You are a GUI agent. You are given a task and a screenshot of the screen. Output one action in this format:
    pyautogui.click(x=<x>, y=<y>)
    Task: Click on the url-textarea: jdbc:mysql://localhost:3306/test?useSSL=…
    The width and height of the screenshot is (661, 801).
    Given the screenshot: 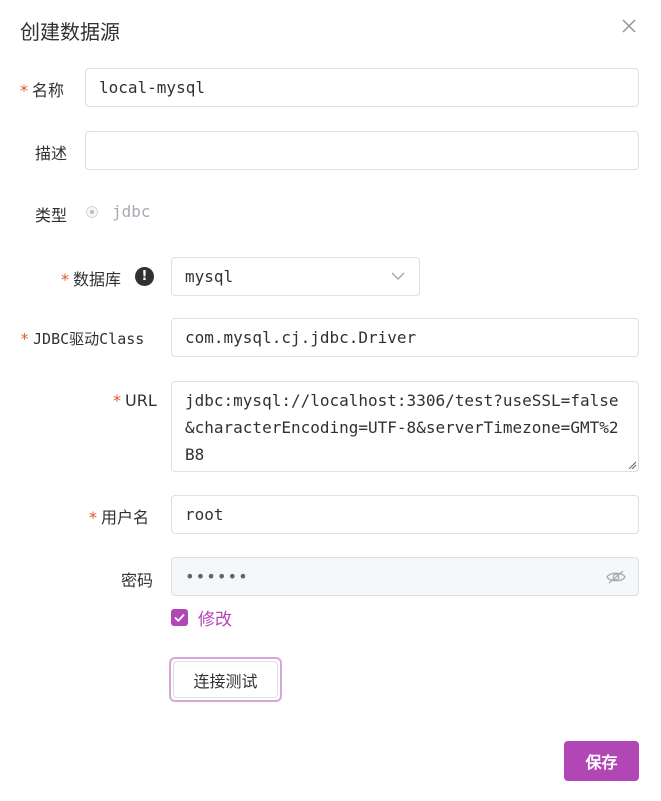 What is the action you would take?
    pyautogui.click(x=405, y=426)
    